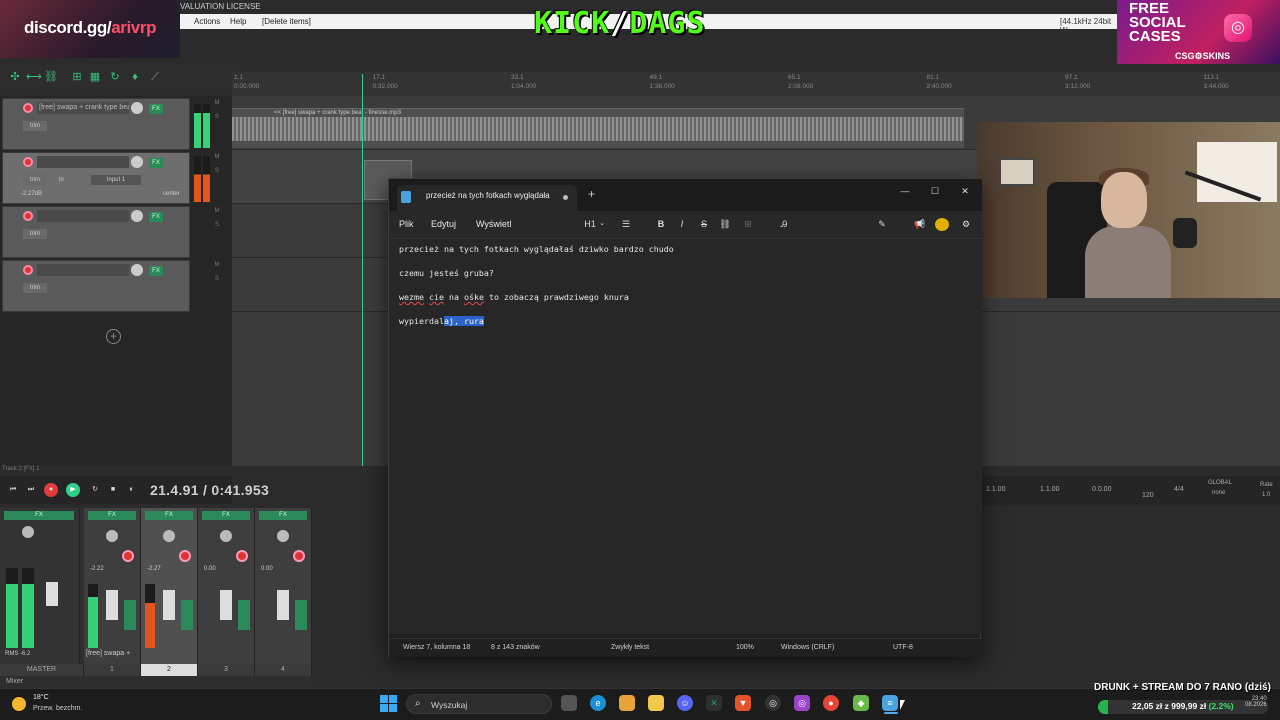 The image size is (1280, 720). I want to click on mixer-strip-3: FX 0.00, so click(226, 588).